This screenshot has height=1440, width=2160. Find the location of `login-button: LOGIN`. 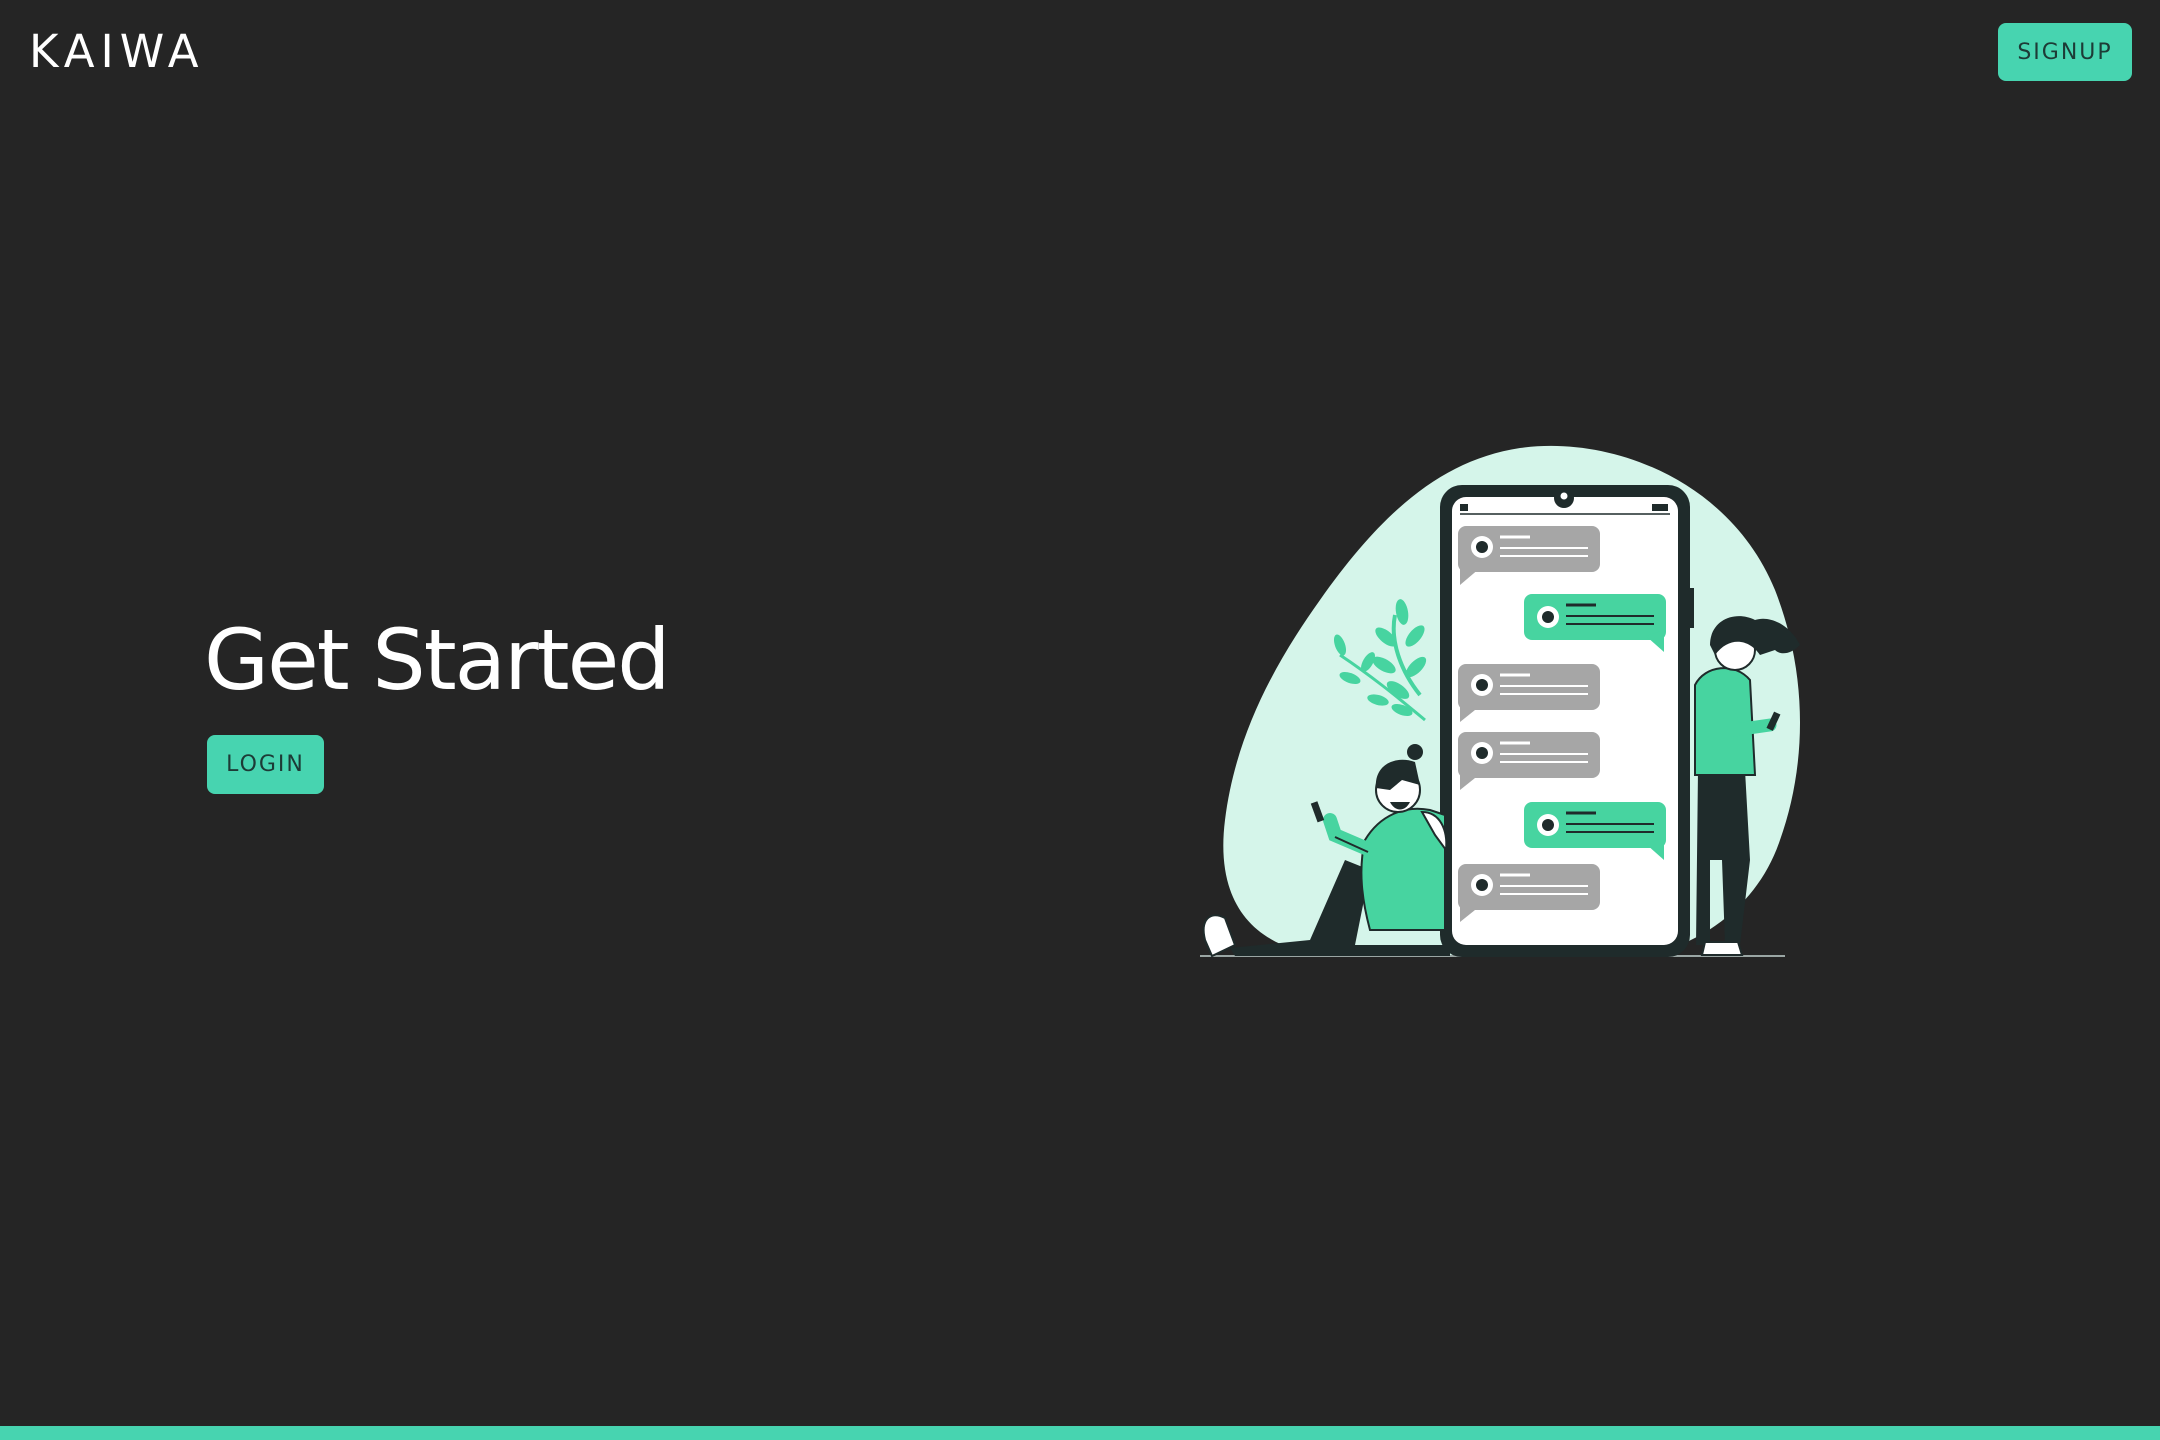

login-button: LOGIN is located at coordinates (265, 764).